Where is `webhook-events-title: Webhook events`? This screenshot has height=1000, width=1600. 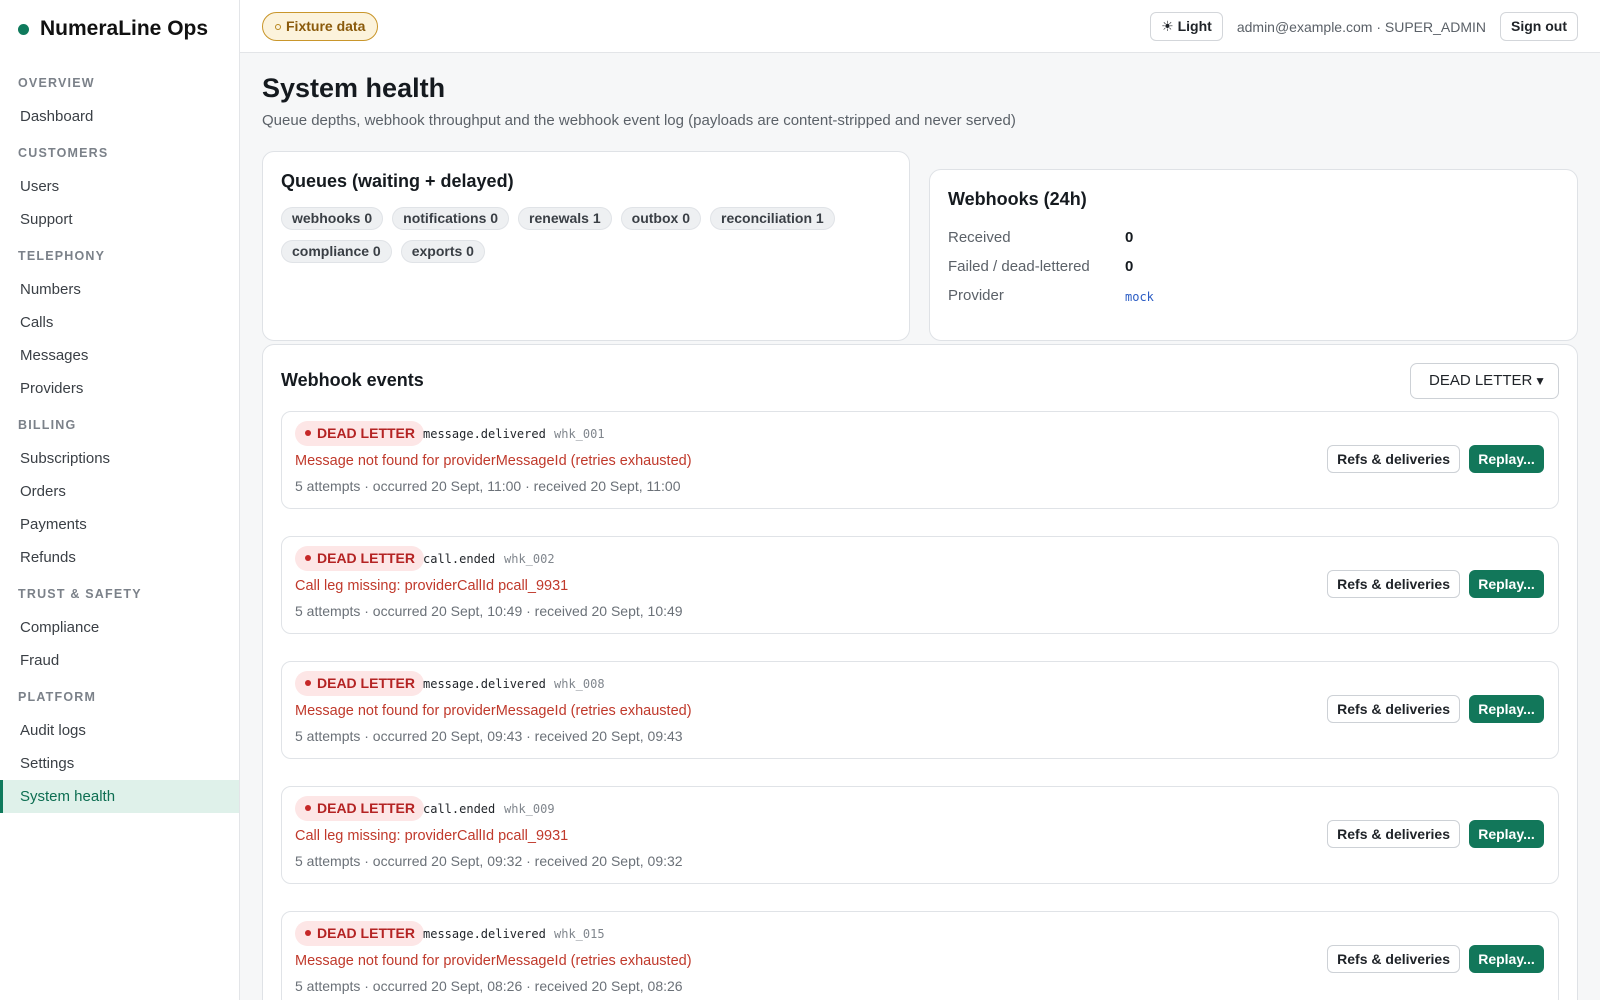 webhook-events-title: Webhook events is located at coordinates (352, 380).